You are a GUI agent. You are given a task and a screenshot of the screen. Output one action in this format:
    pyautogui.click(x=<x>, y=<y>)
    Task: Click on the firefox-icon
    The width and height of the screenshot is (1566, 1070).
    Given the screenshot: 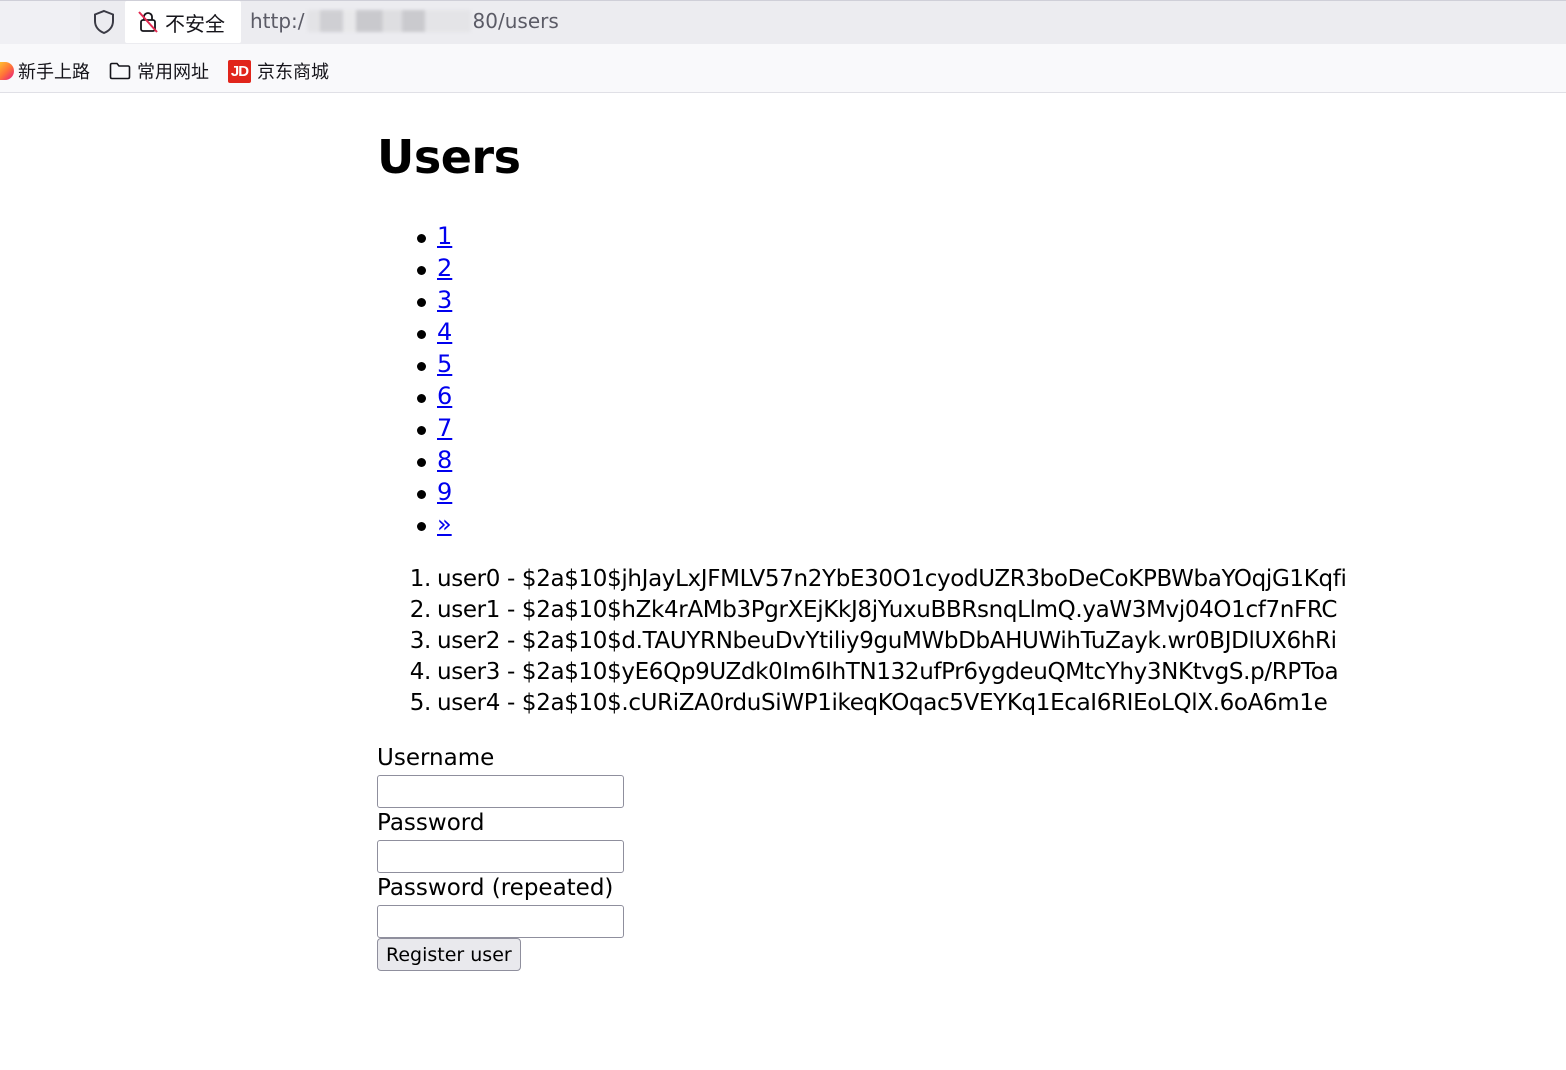 What is the action you would take?
    pyautogui.click(x=7, y=71)
    